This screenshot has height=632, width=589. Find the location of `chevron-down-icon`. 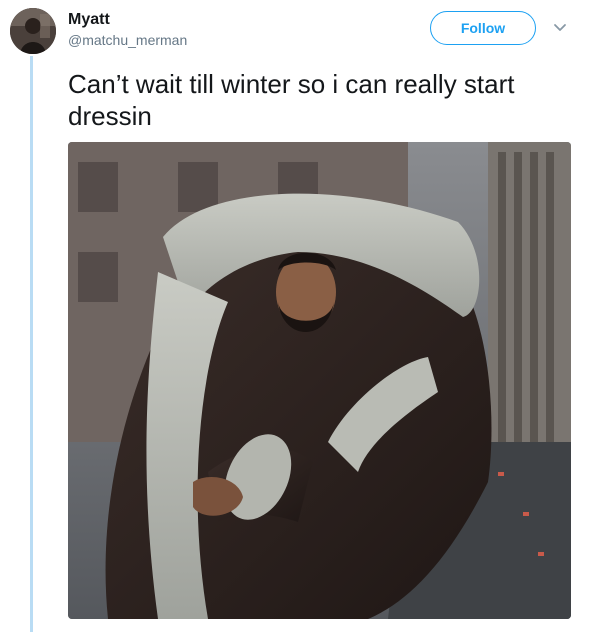

chevron-down-icon is located at coordinates (560, 28).